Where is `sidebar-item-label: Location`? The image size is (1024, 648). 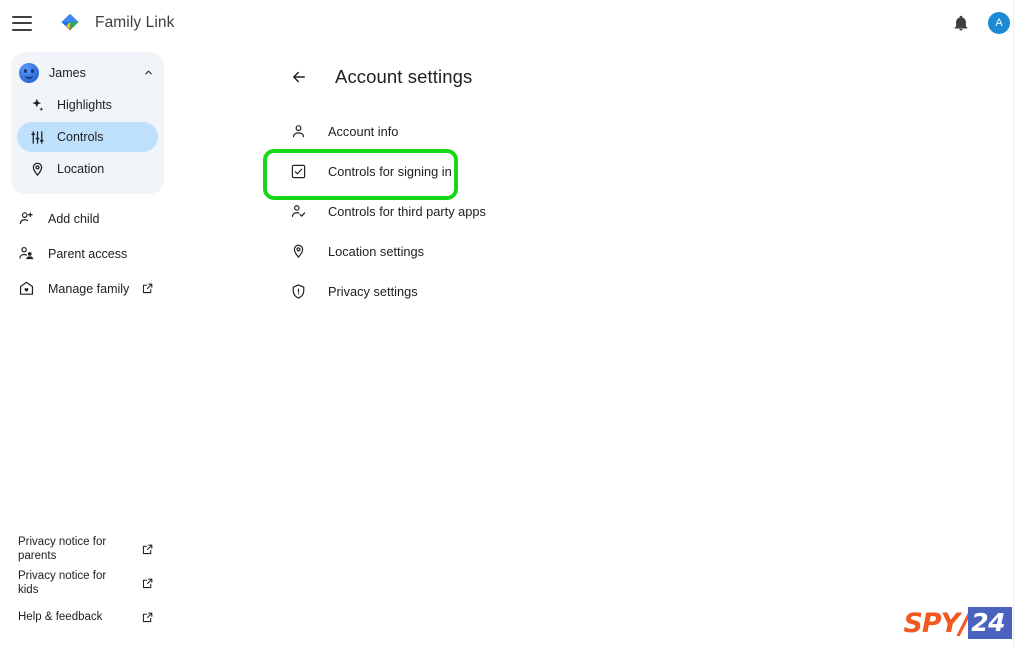 sidebar-item-label: Location is located at coordinates (81, 169).